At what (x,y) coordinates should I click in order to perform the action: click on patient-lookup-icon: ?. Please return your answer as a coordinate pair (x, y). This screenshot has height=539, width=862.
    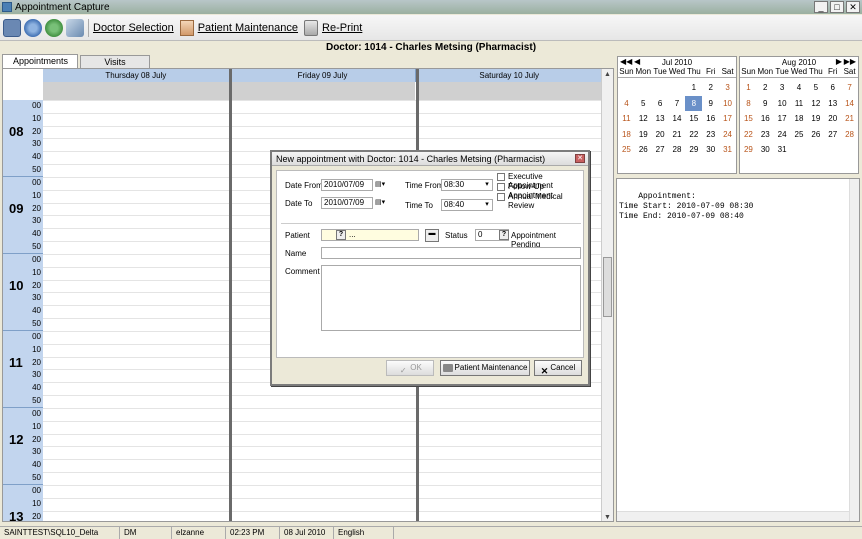
    Looking at the image, I should click on (341, 235).